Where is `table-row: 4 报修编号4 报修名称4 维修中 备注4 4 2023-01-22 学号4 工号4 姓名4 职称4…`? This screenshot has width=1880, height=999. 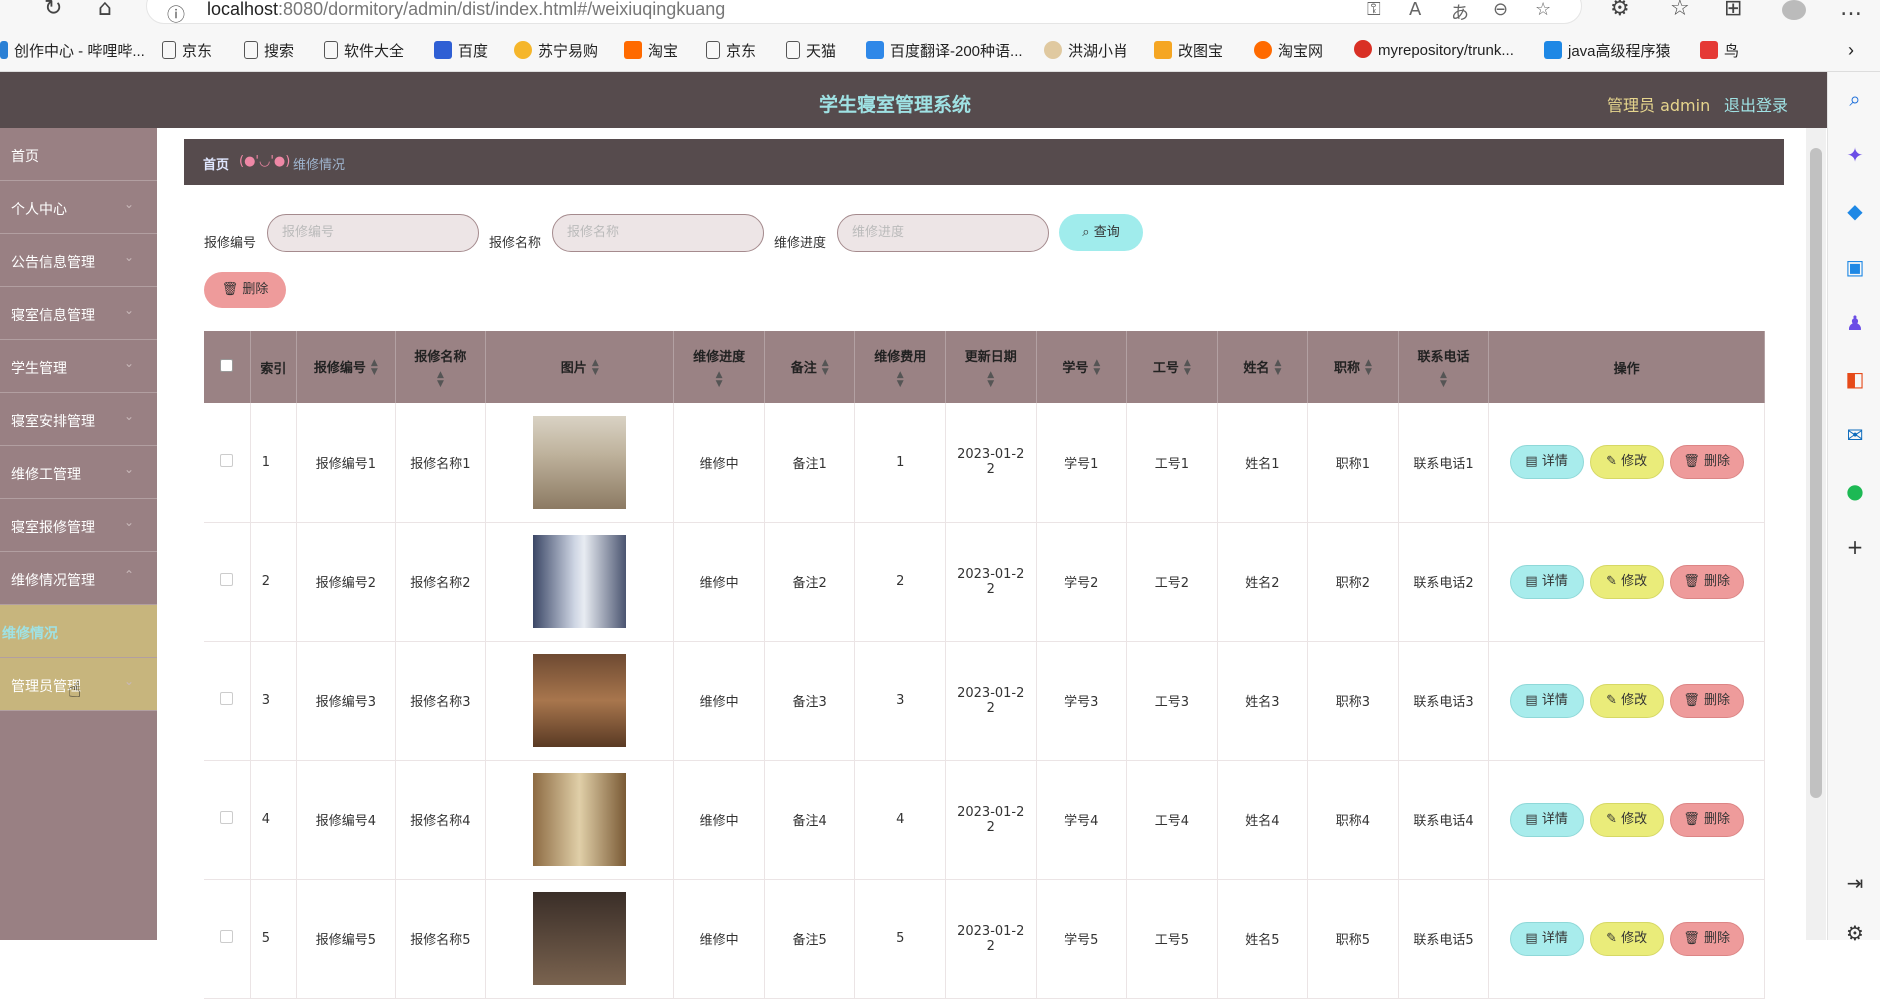 table-row: 4 报修编号4 报修名称4 维修中 备注4 4 2023-01-22 学号4 工号4 姓名4 职称4… is located at coordinates (984, 820).